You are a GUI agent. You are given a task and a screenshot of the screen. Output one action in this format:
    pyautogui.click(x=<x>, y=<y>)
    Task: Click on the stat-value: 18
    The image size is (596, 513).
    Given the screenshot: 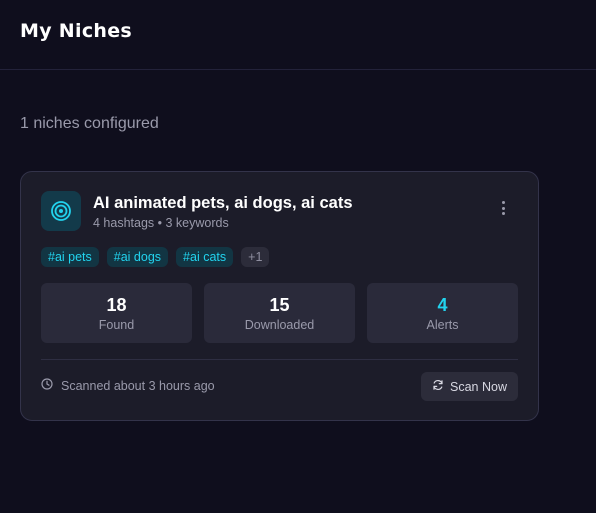 What is the action you would take?
    pyautogui.click(x=116, y=304)
    